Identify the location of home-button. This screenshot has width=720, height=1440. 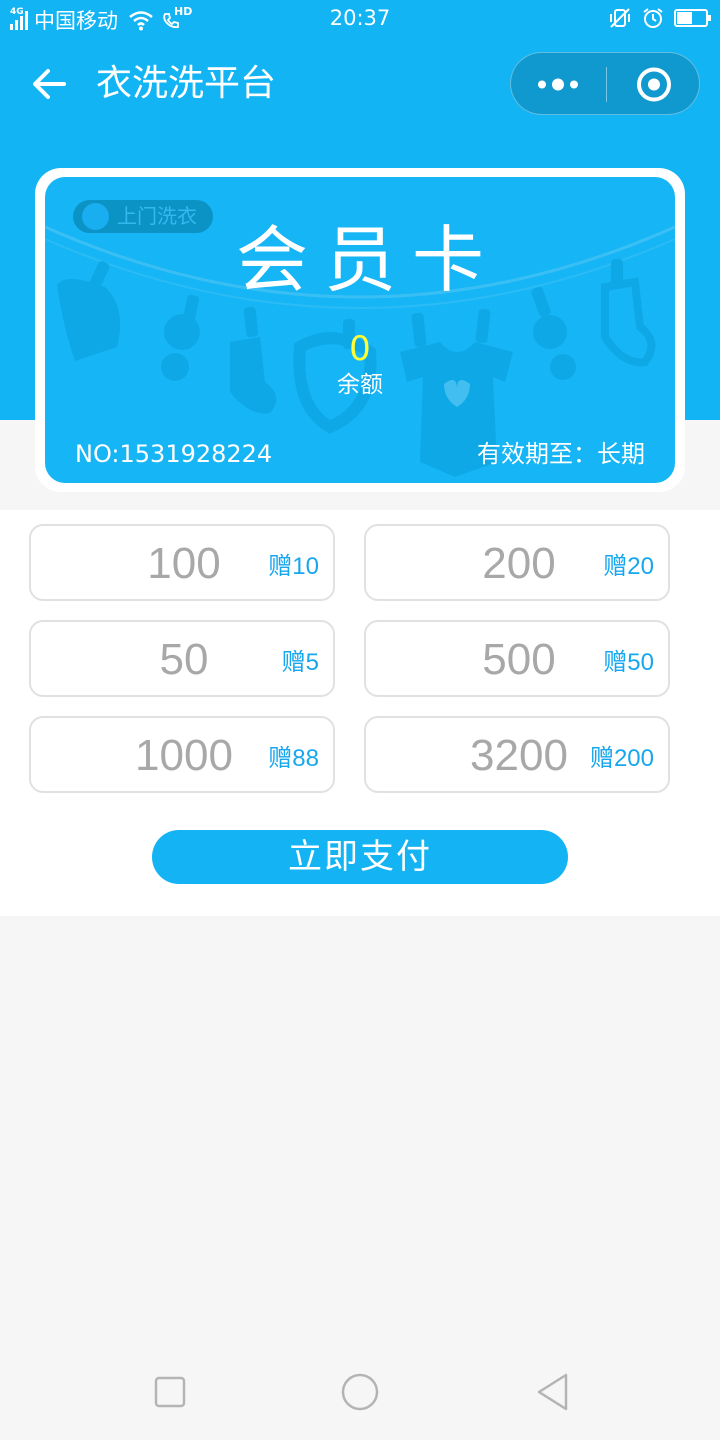
(360, 1392).